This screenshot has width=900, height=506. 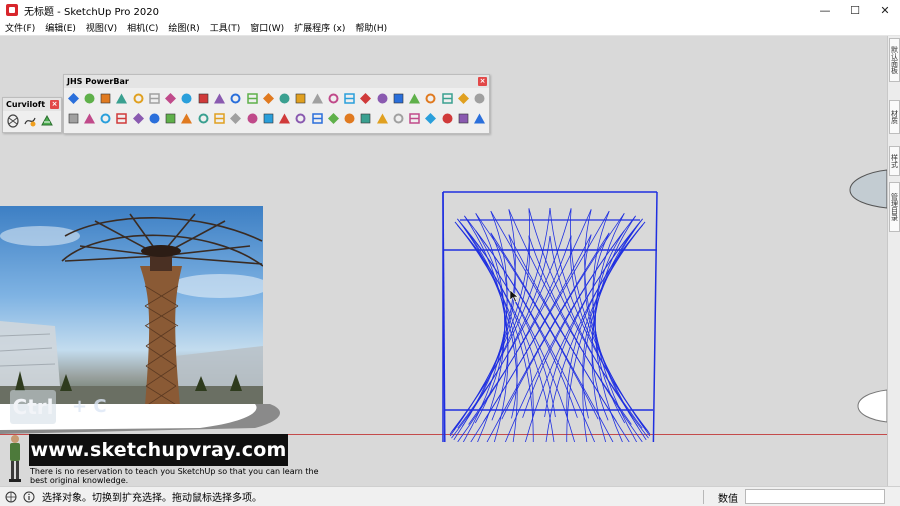 What do you see at coordinates (183, 27) in the screenshot?
I see `menu-draw: 绘图(R)` at bounding box center [183, 27].